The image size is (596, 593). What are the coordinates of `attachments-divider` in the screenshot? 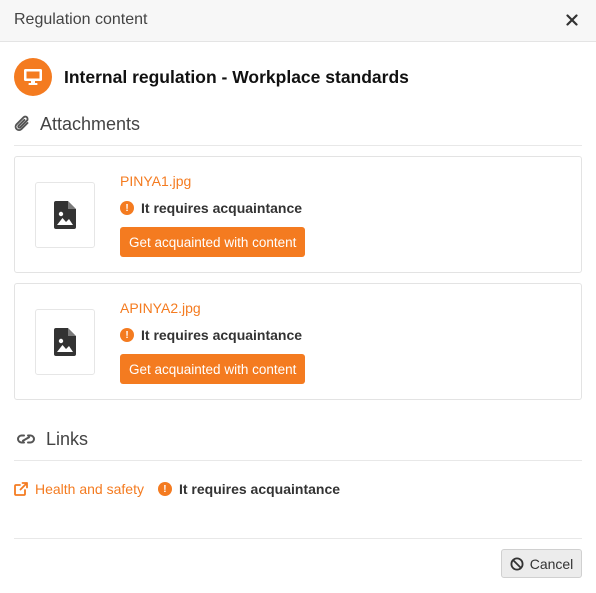 It's located at (298, 145).